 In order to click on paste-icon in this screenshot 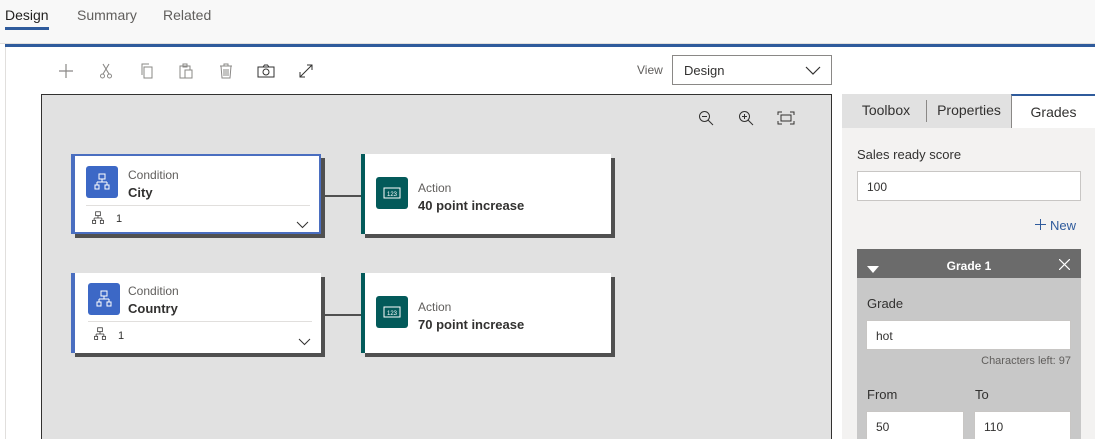, I will do `click(186, 71)`.